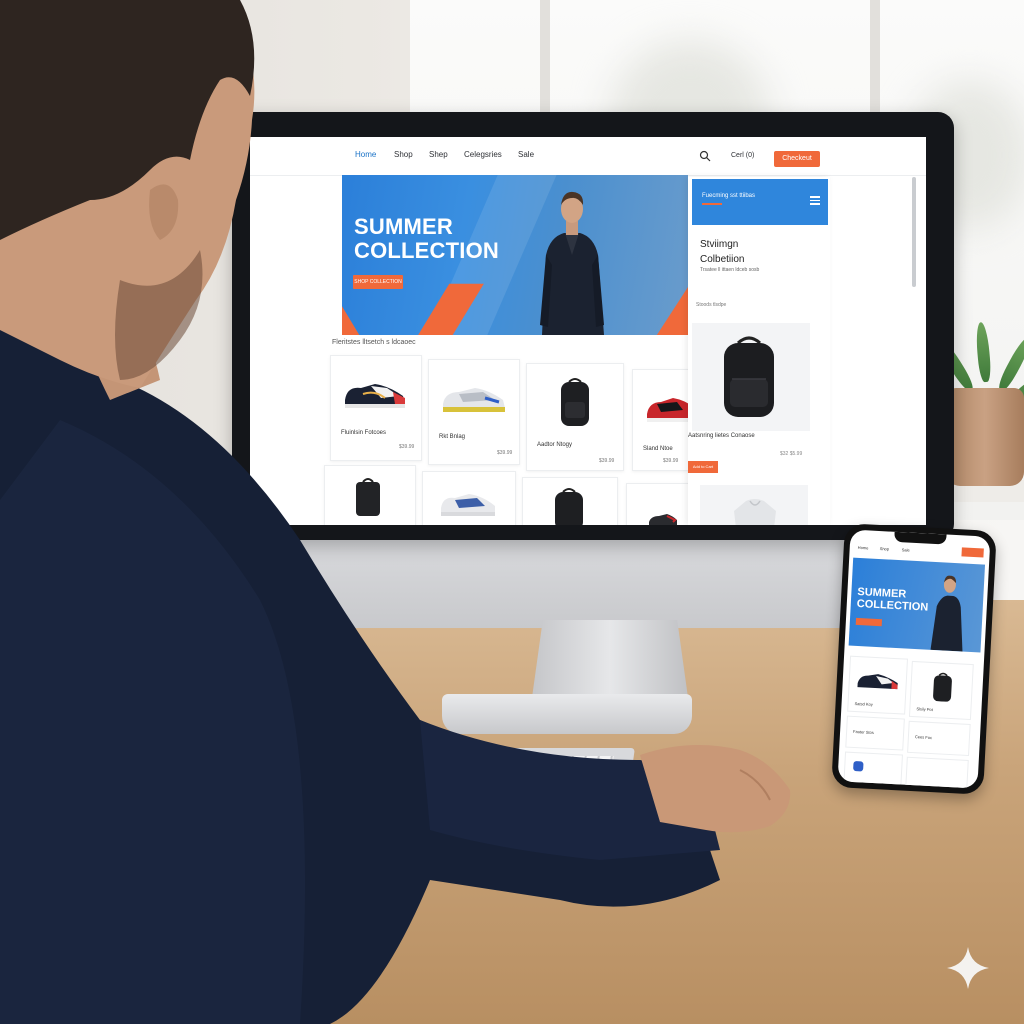  Describe the element at coordinates (438, 154) in the screenshot. I see `nav-shep: Shep` at that location.